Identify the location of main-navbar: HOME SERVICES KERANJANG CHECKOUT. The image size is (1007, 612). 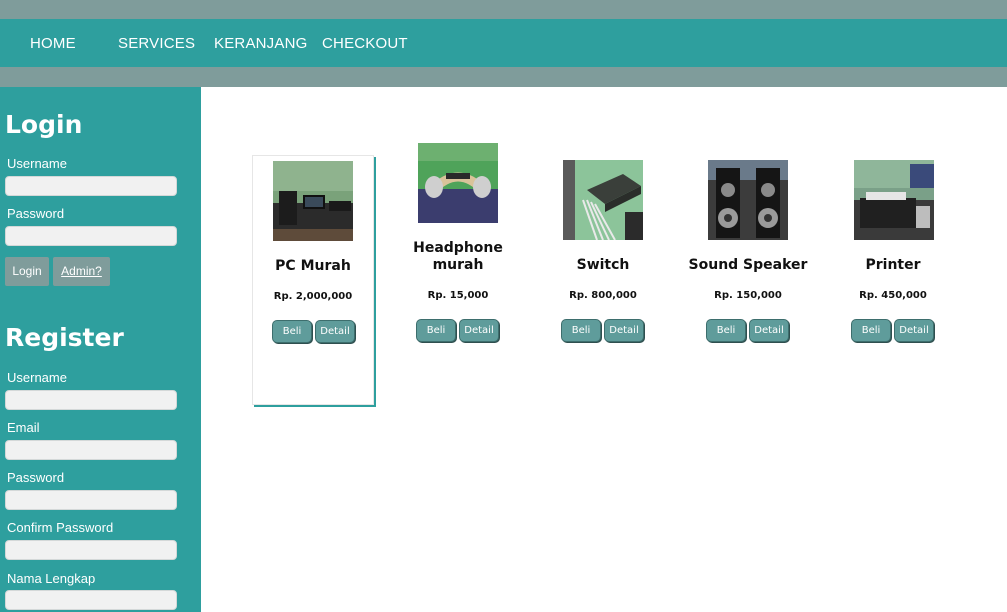
(503, 43).